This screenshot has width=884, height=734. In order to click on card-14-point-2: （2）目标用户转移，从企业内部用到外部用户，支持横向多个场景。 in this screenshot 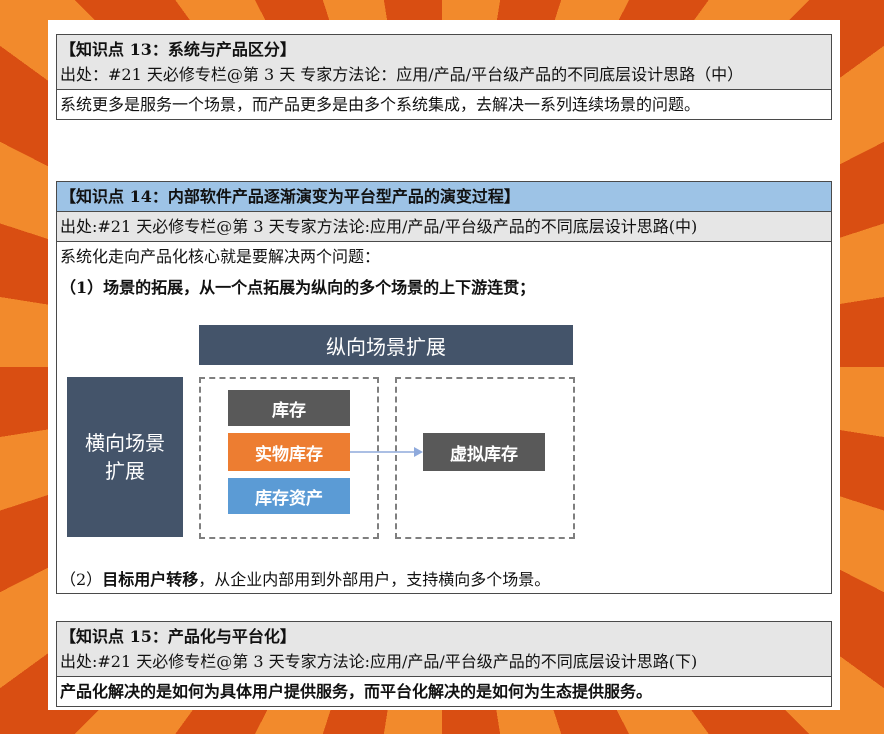, I will do `click(305, 579)`.